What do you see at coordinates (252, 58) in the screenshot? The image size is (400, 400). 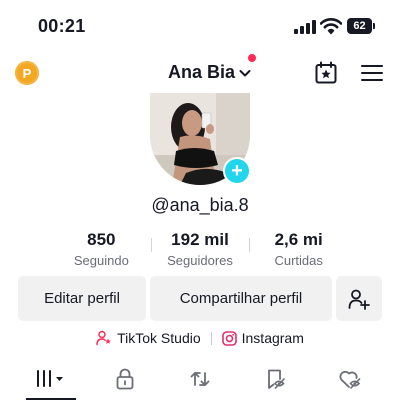 I see `notification-dot` at bounding box center [252, 58].